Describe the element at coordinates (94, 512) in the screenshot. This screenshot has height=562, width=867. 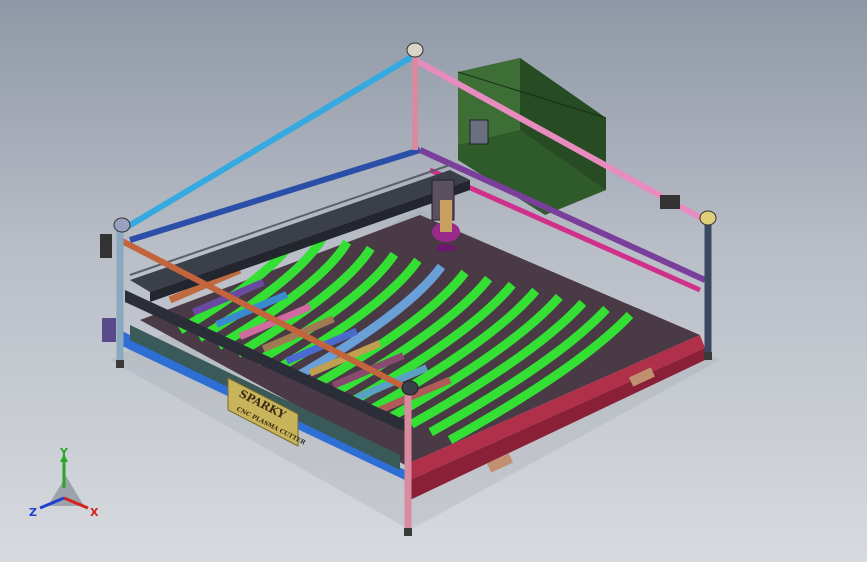
I see `x-axis-label: X` at that location.